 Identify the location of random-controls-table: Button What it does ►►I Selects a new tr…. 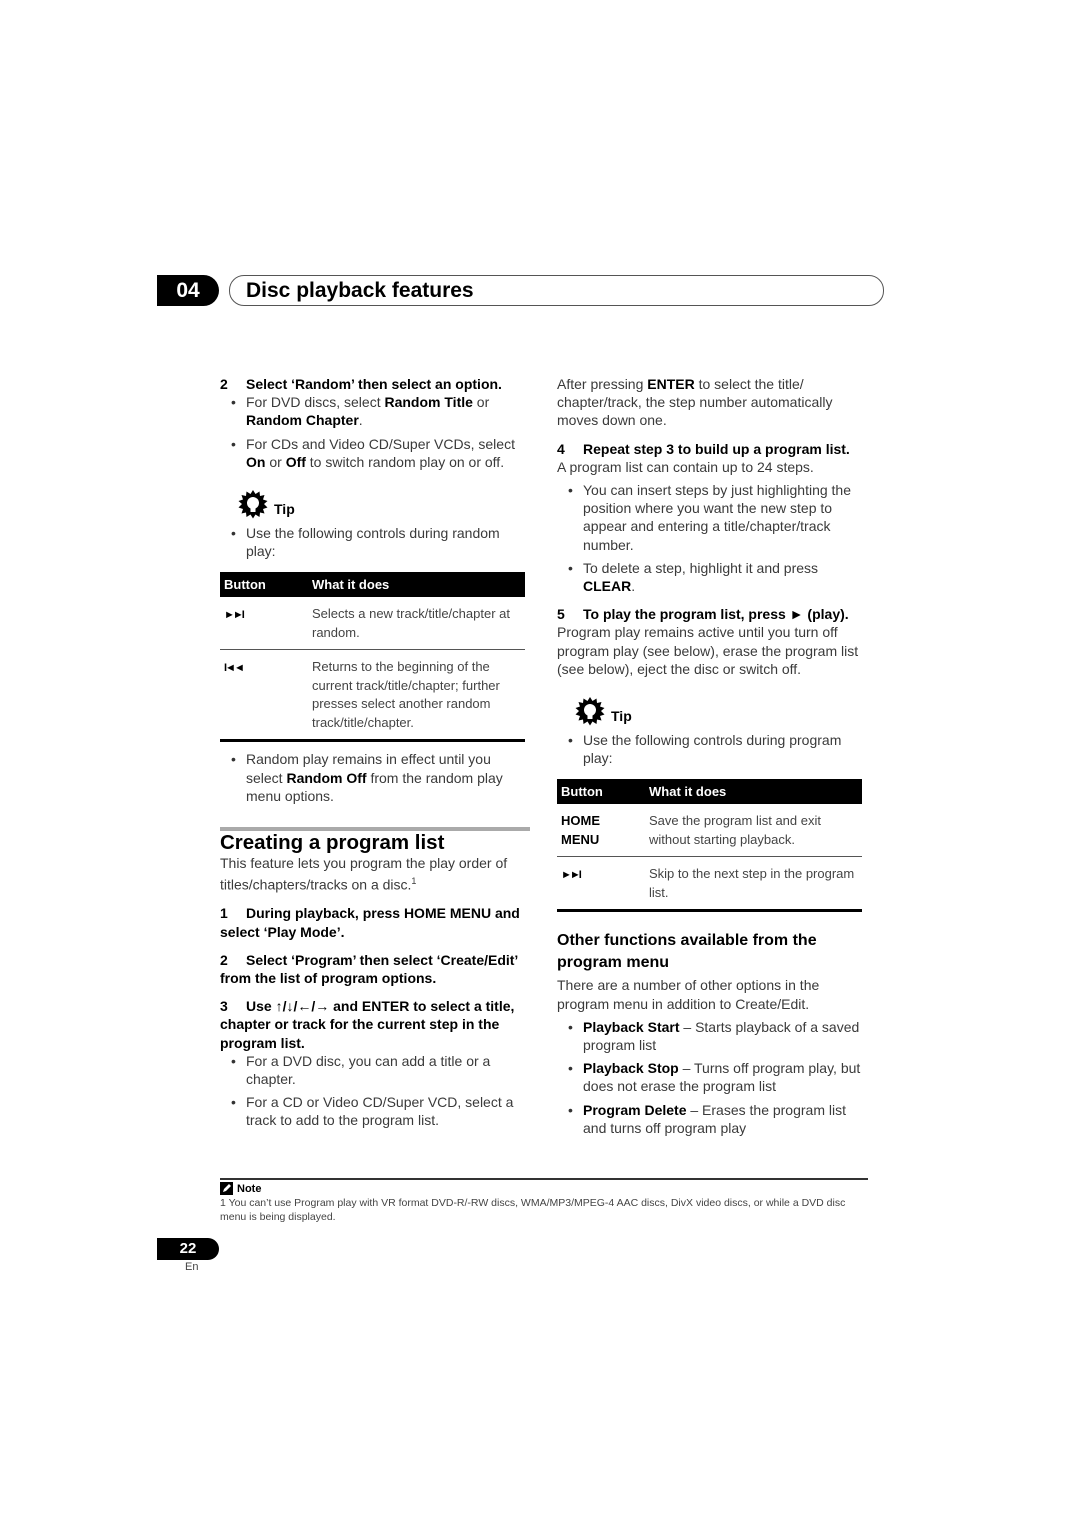
(372, 657).